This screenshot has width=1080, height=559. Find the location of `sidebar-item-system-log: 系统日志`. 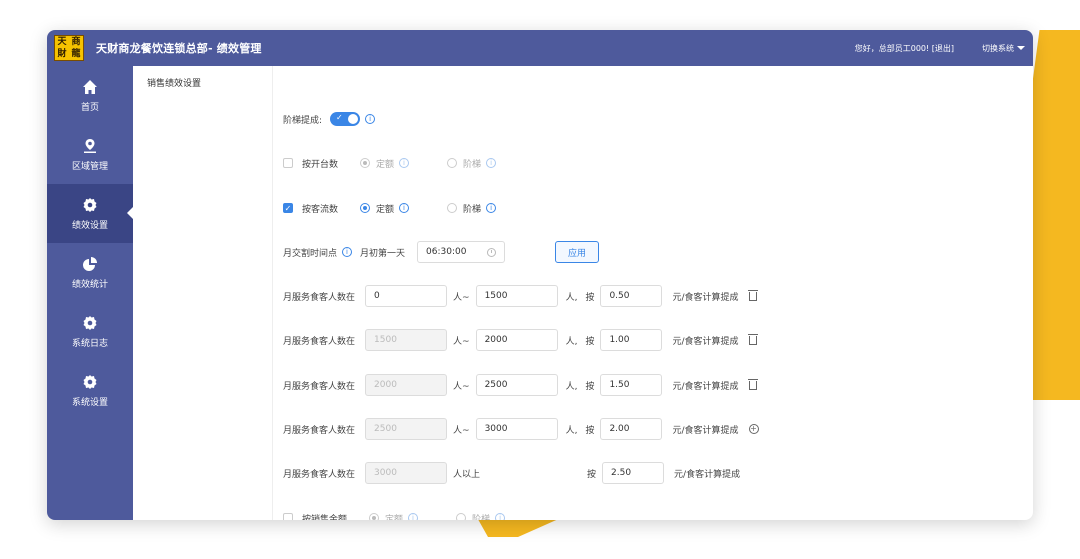

sidebar-item-system-log: 系统日志 is located at coordinates (90, 331).